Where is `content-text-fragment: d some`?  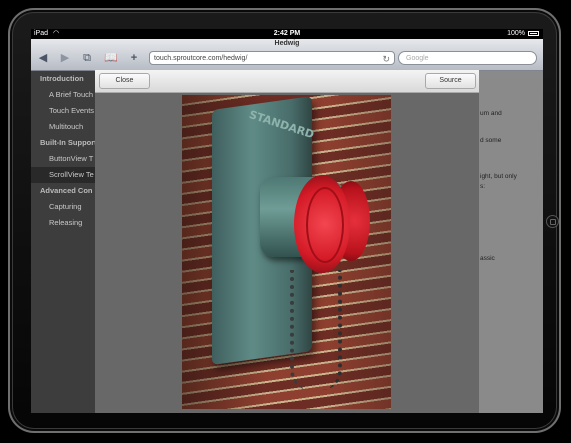 content-text-fragment: d some is located at coordinates (491, 140).